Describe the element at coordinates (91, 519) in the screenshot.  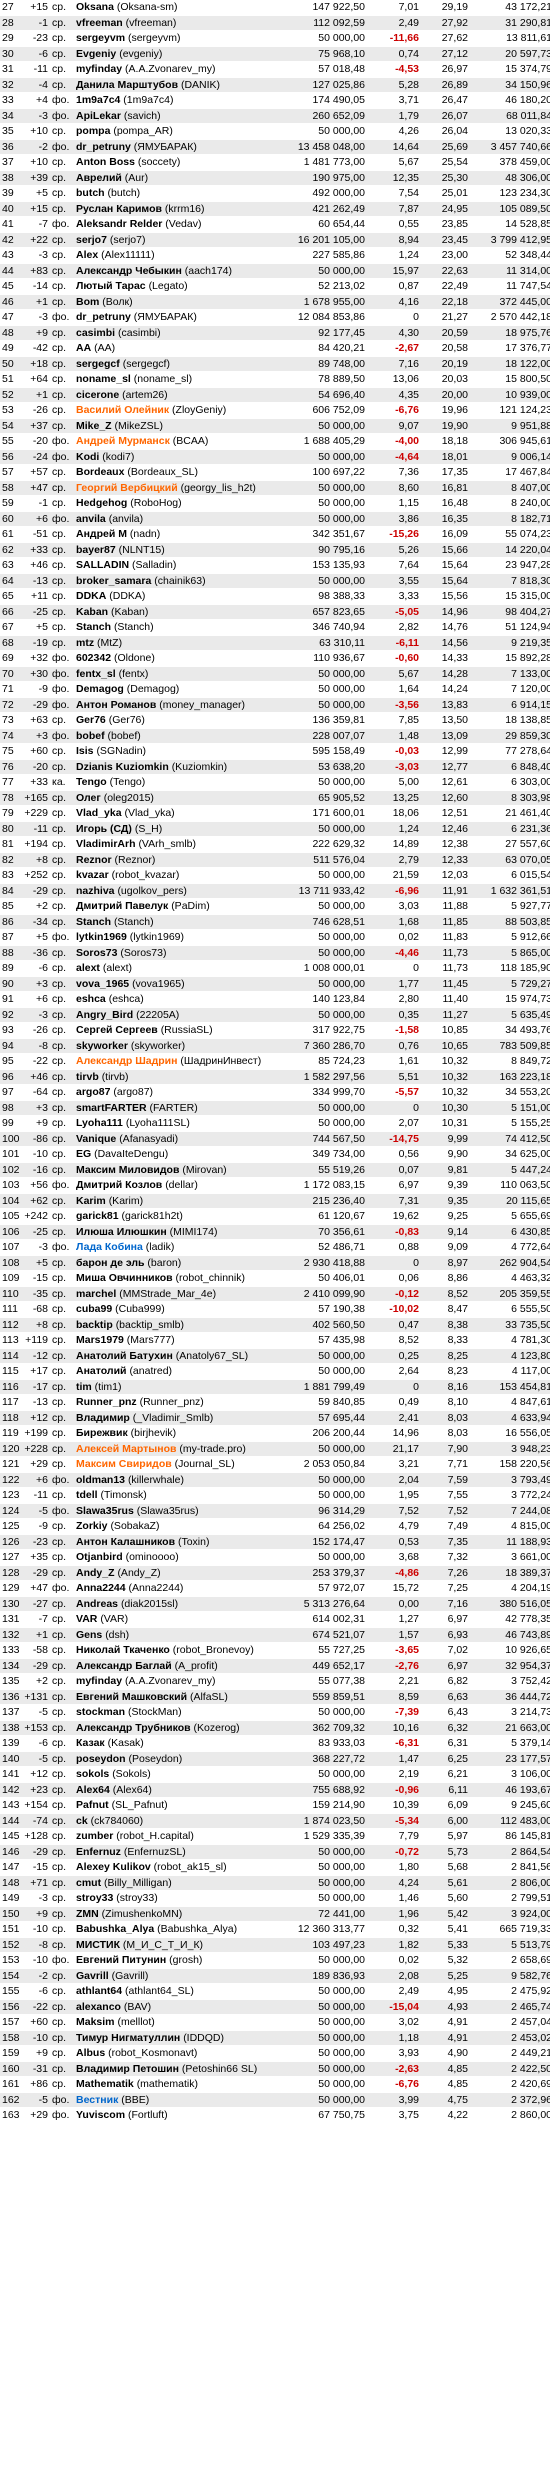
I see `participant-name-link: anvila` at that location.